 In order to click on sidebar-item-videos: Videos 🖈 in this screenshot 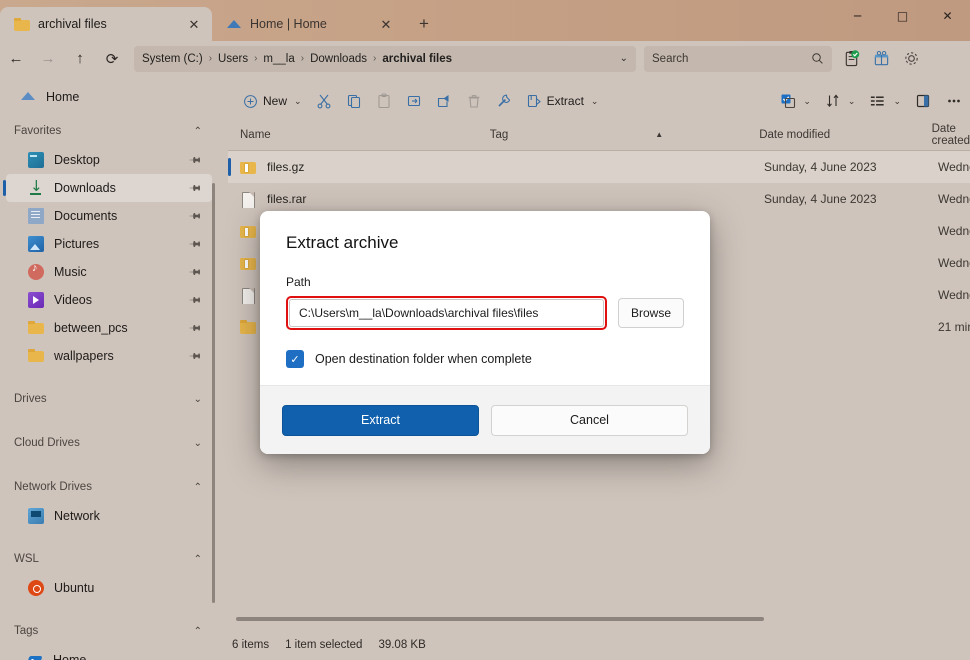, I will do `click(109, 300)`.